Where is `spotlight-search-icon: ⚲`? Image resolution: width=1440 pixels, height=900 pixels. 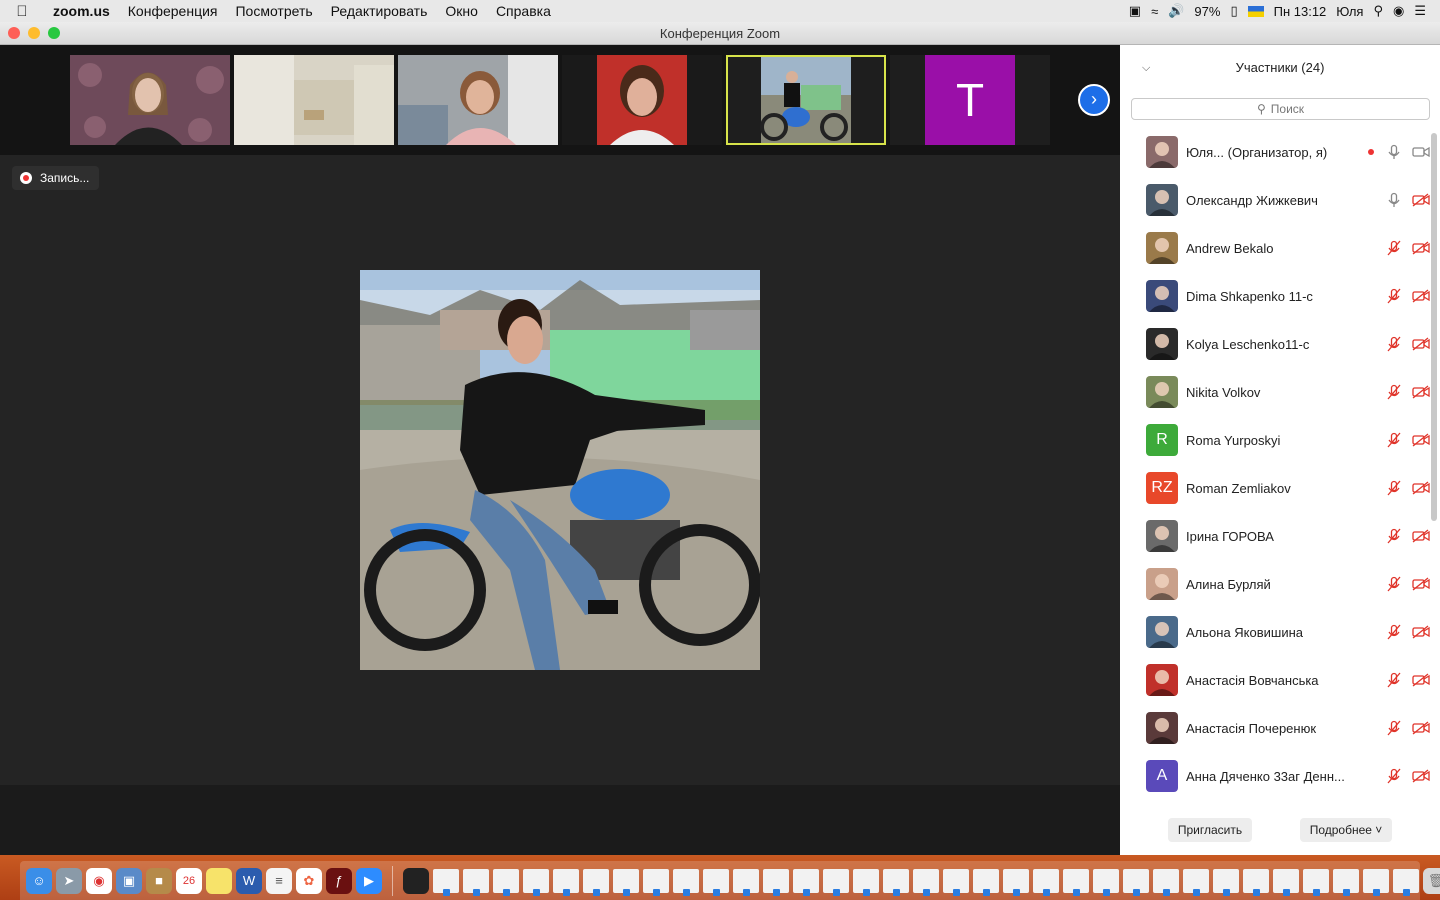 spotlight-search-icon: ⚲ is located at coordinates (1378, 11).